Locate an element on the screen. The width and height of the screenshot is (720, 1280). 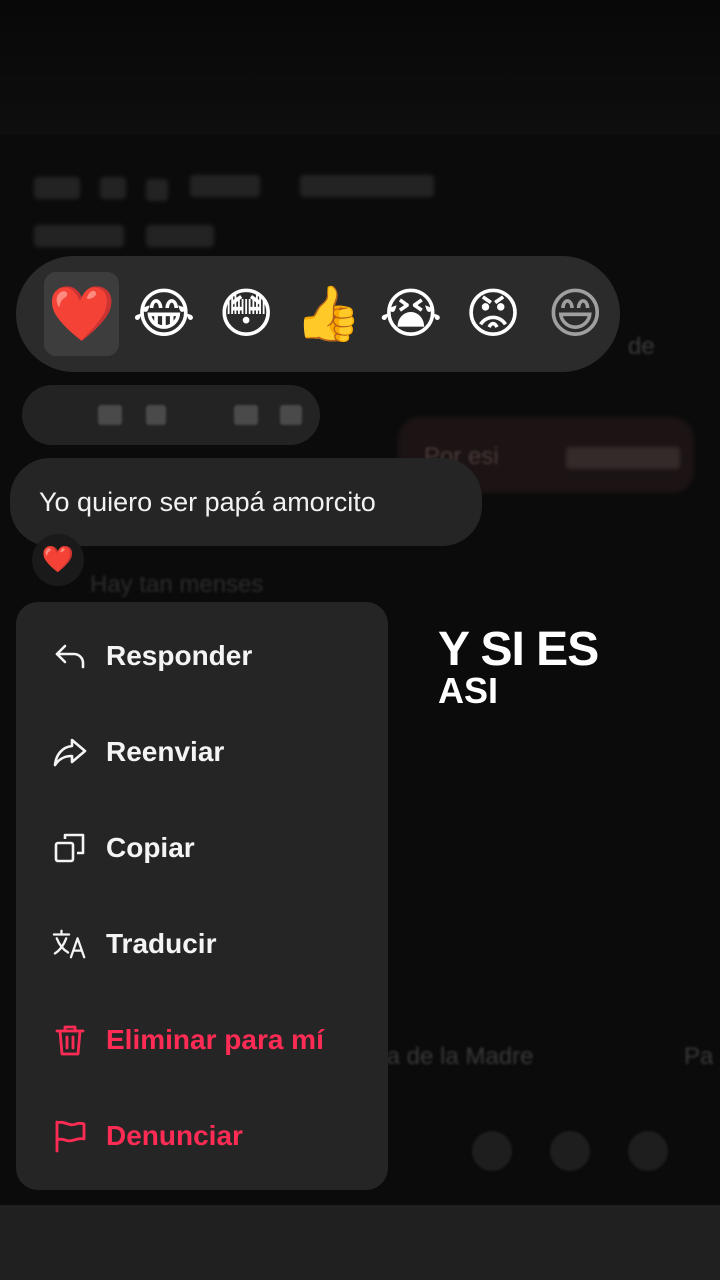
translate-icon is located at coordinates (70, 944).